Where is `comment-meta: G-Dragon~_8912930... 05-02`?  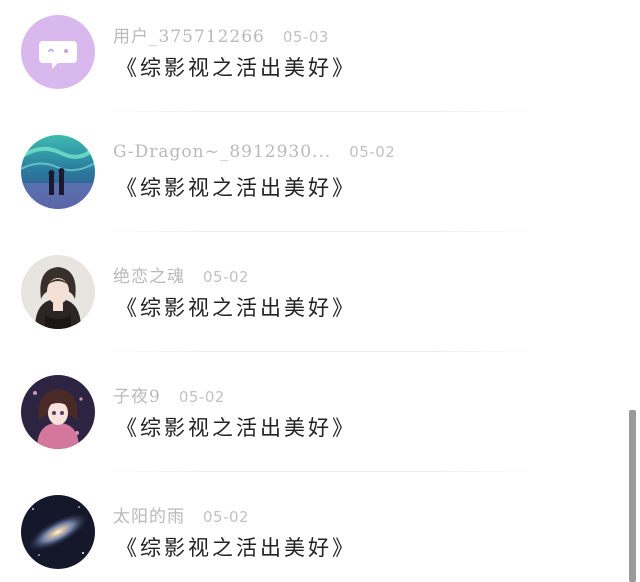
comment-meta: G-Dragon~_8912930... 05-02 is located at coordinates (254, 155).